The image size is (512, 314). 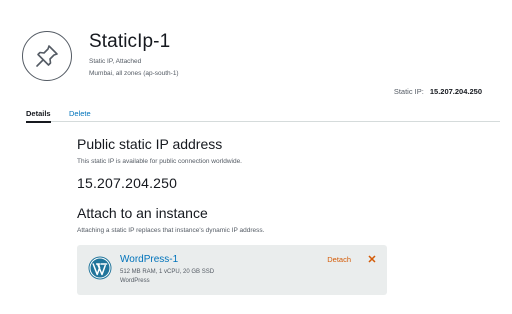 I want to click on page-title: StaticIp-1, so click(x=130, y=41).